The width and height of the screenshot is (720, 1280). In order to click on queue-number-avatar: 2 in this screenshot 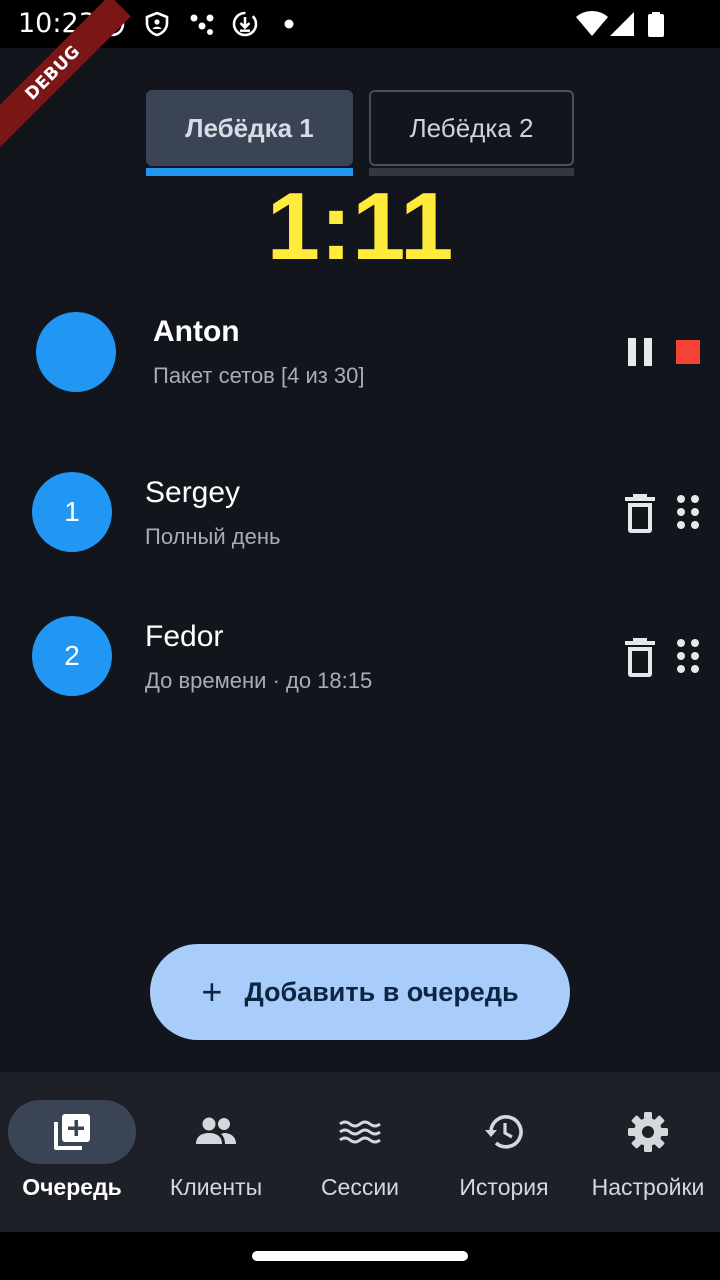, I will do `click(72, 656)`.